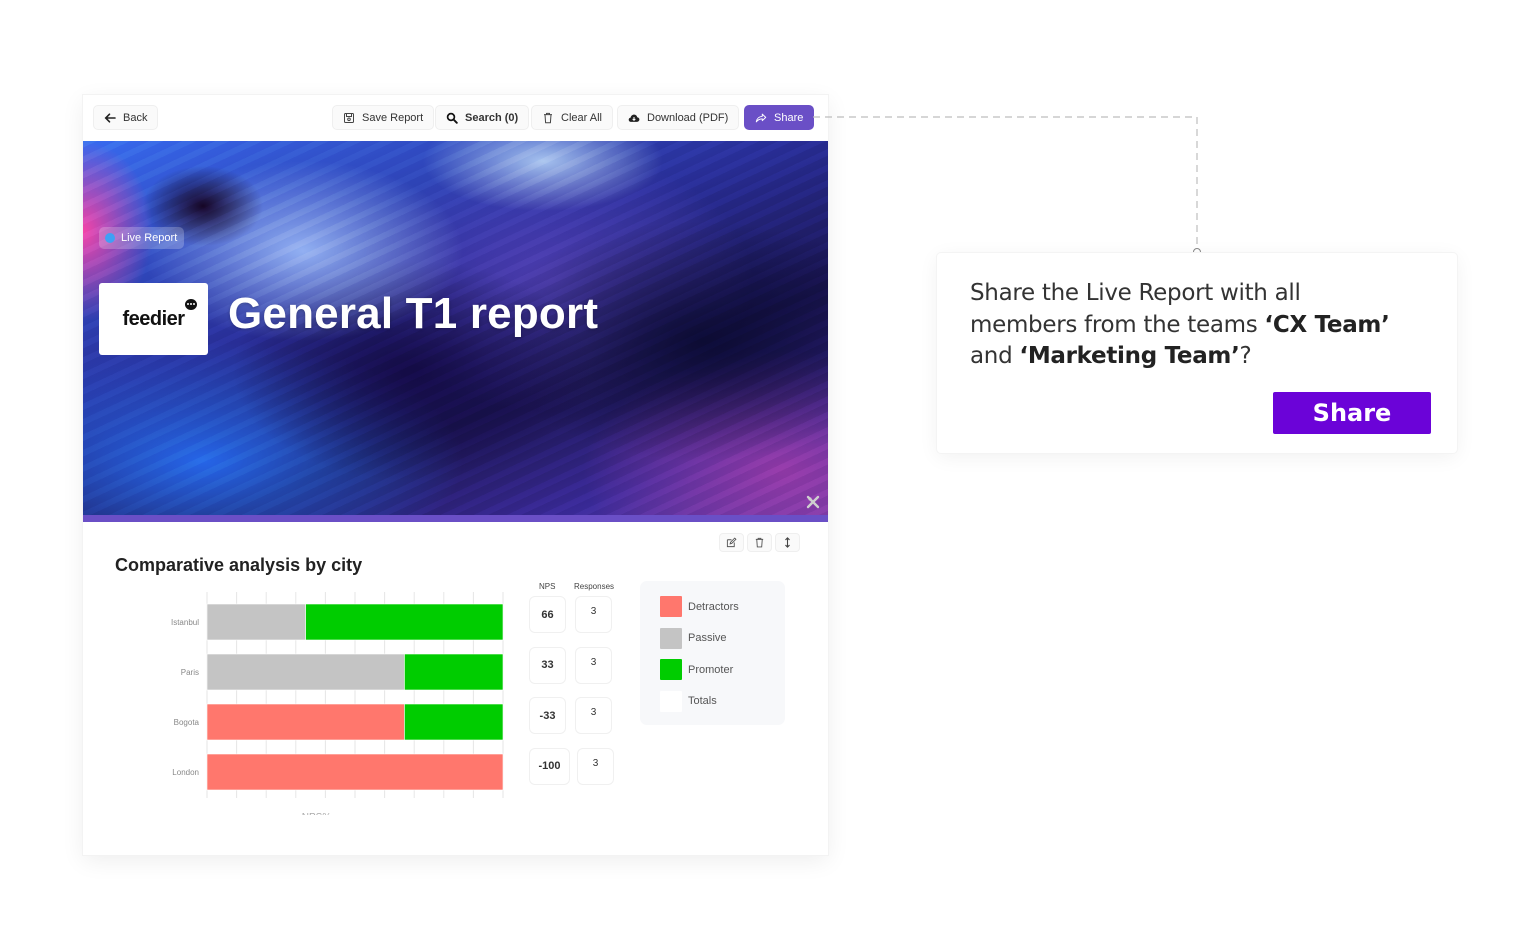 This screenshot has width=1523, height=930. Describe the element at coordinates (187, 722) in the screenshot. I see `y-tick-label: Bogota` at that location.